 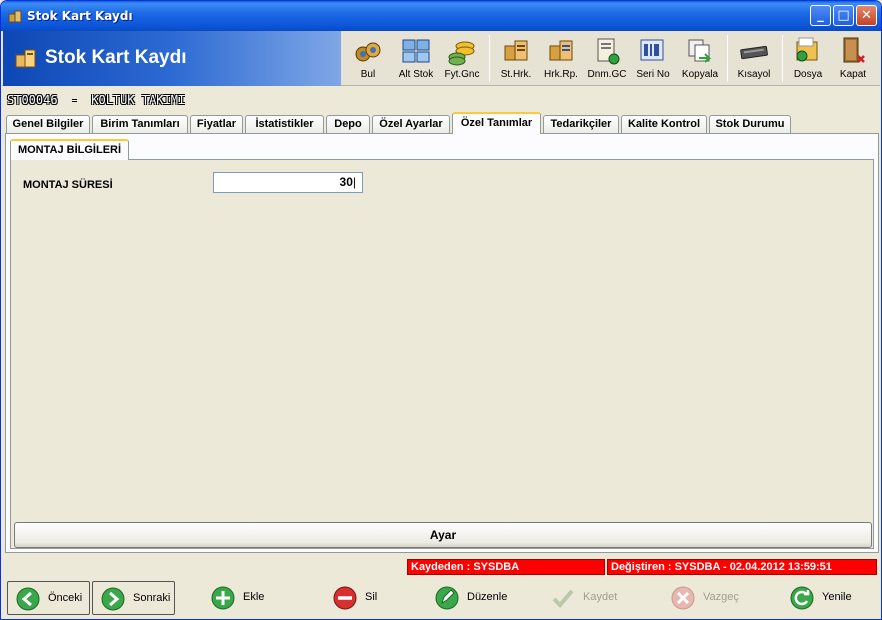 I want to click on cancel-icon, so click(x=683, y=598).